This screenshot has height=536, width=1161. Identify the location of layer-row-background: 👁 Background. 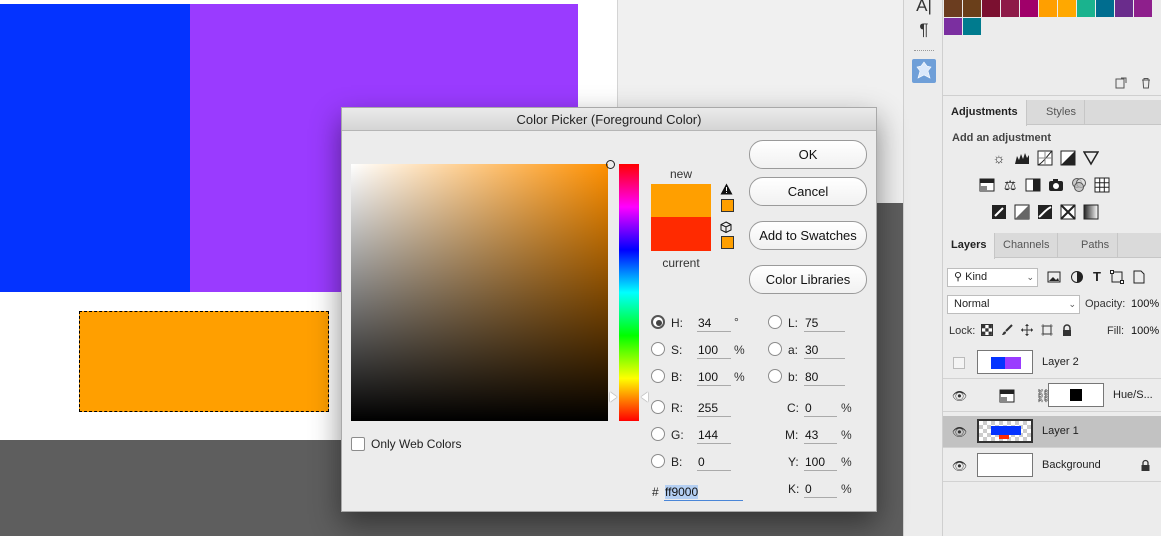
(1052, 466).